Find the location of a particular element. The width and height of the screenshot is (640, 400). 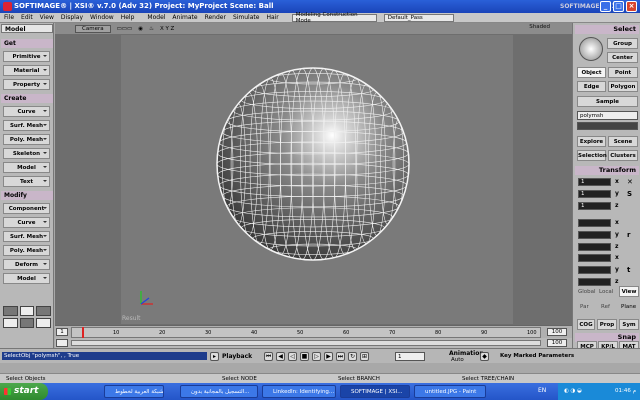

range-end-field: 100 is located at coordinates (557, 343).